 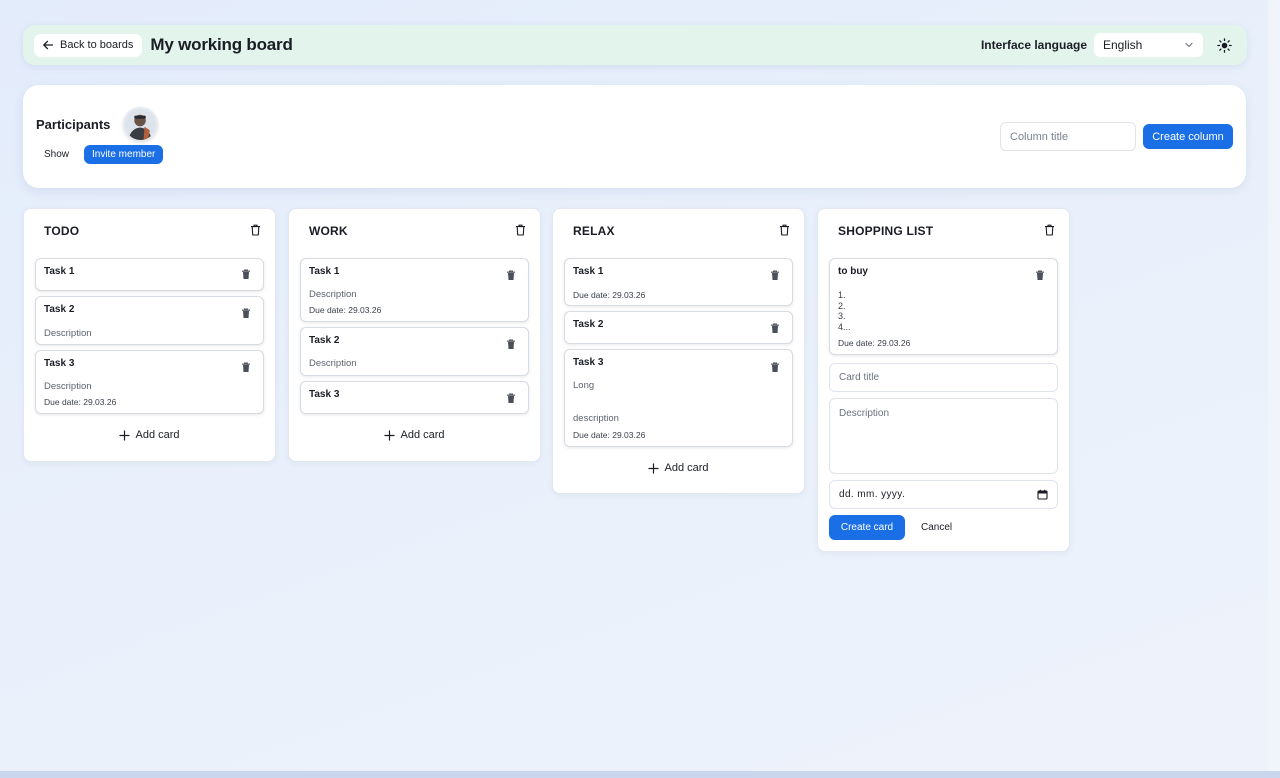 What do you see at coordinates (1033, 45) in the screenshot?
I see `interface-language-label: Interface language` at bounding box center [1033, 45].